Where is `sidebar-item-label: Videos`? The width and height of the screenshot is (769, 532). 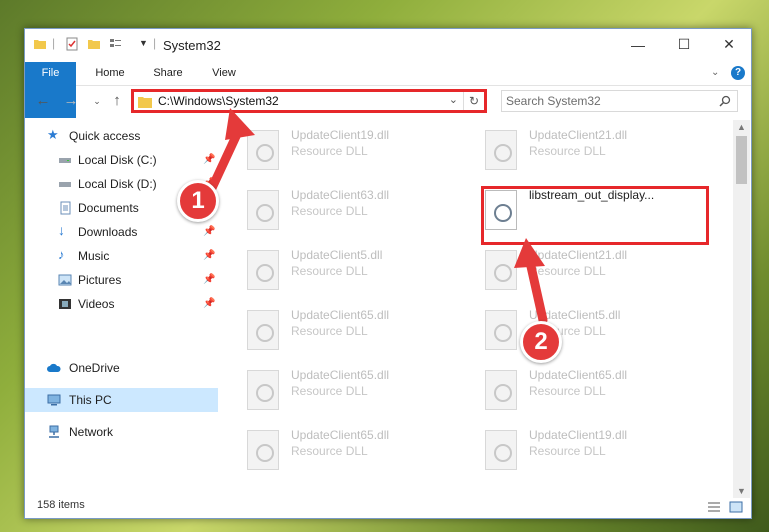
sidebar-item-label: Videos is located at coordinates (96, 304).